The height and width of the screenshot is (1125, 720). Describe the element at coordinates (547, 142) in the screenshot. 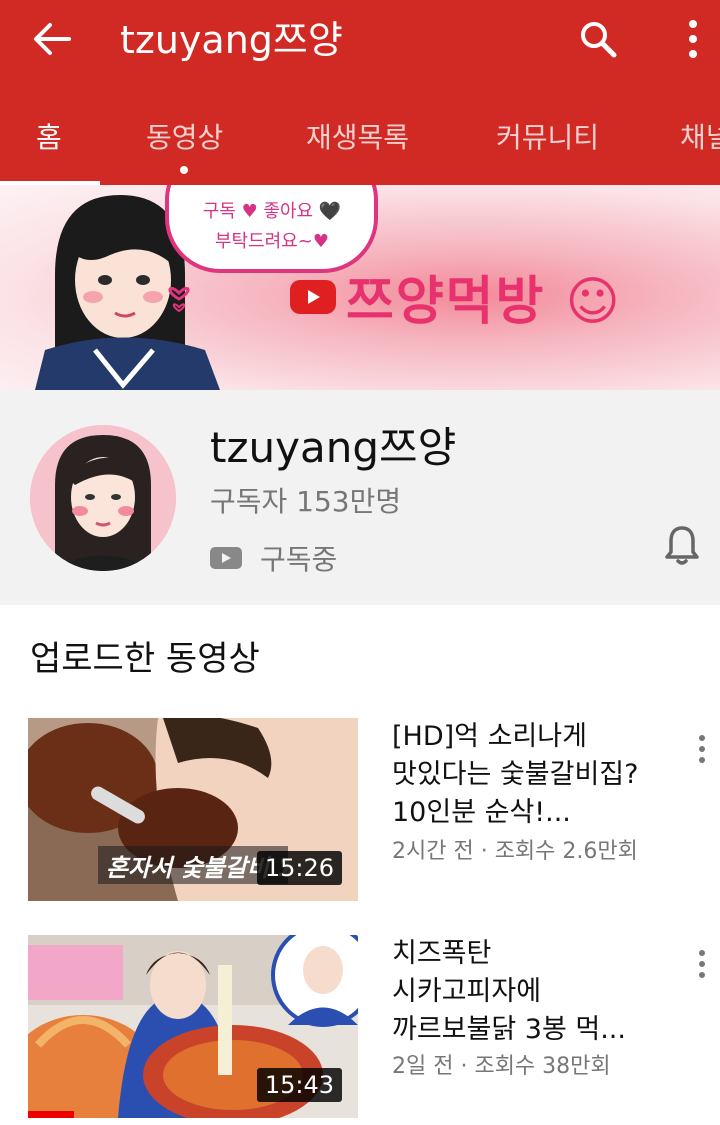

I see `tab-community: 커뮤니티` at that location.